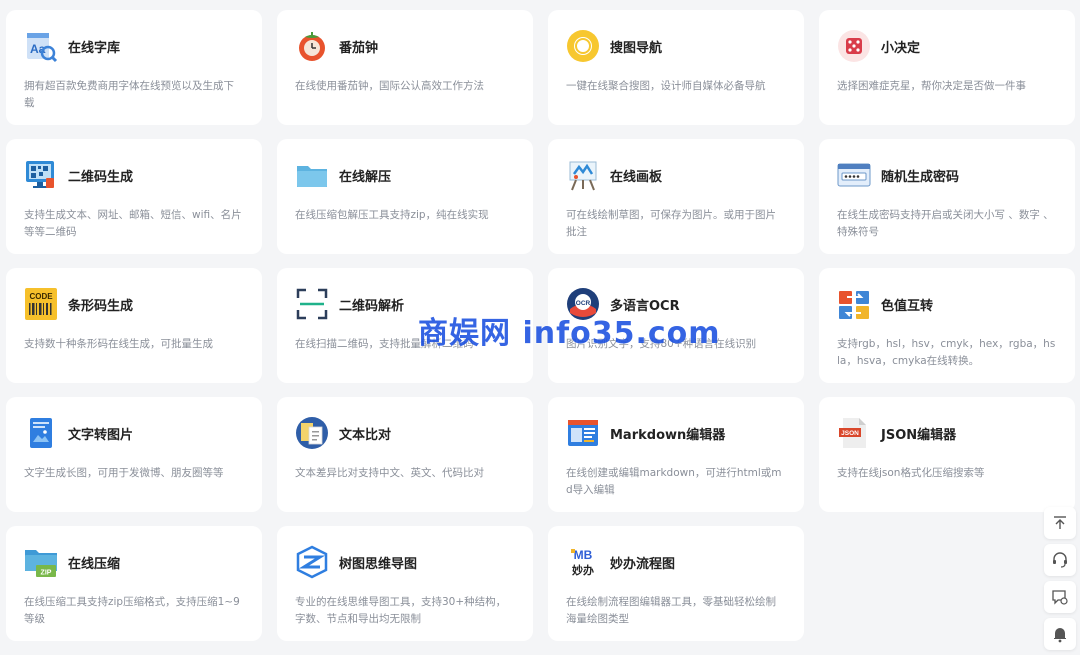  I want to click on tool-description: 可在线绘制草图，可保存为图片。或用于图片批注, so click(671, 223).